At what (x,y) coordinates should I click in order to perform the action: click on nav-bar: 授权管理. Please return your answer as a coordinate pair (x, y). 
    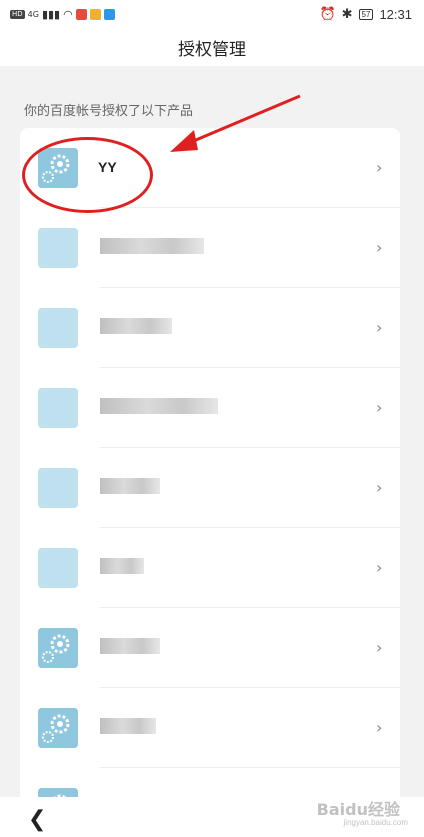
    Looking at the image, I should click on (212, 47).